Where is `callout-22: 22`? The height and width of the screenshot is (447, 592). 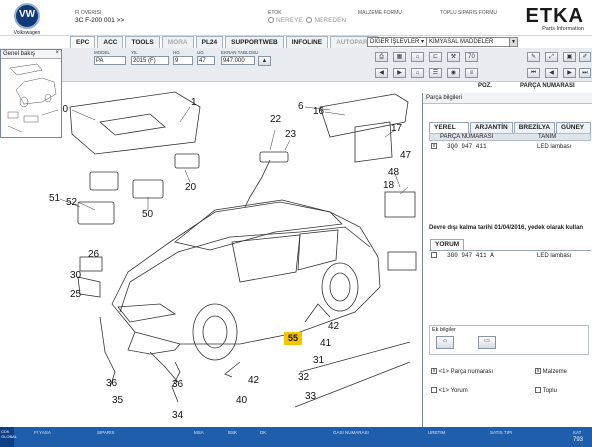 callout-22: 22 is located at coordinates (275, 119).